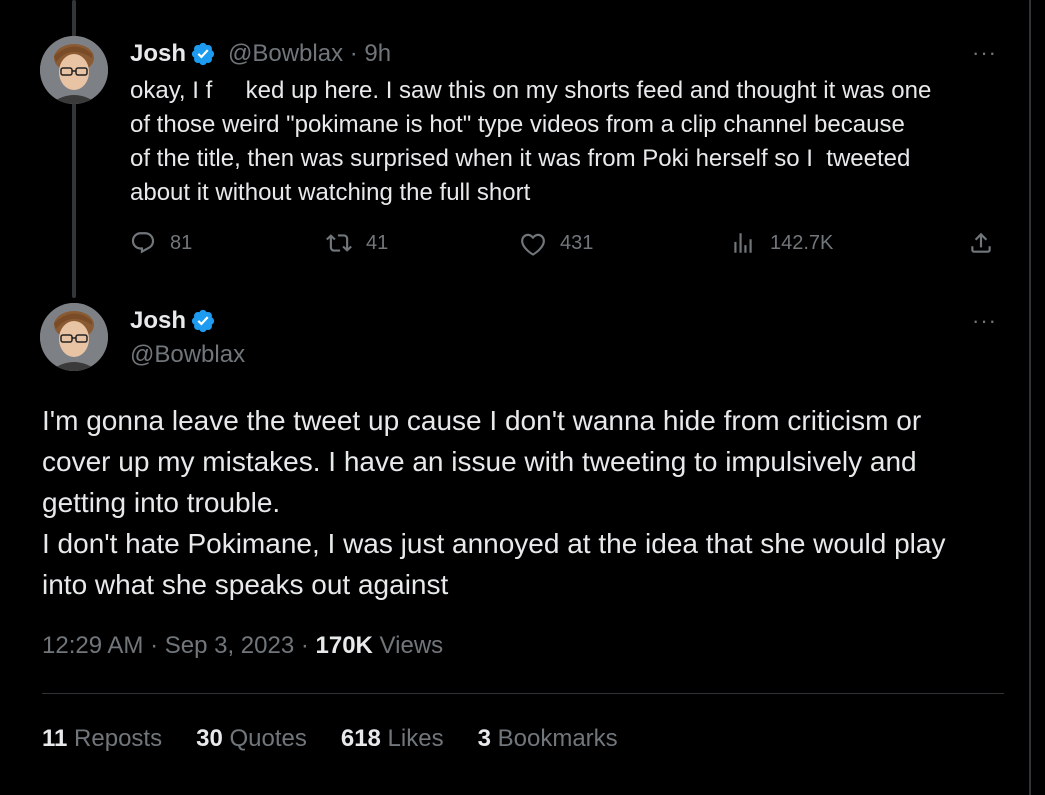 The image size is (1045, 795). What do you see at coordinates (339, 243) in the screenshot?
I see `repost-icon` at bounding box center [339, 243].